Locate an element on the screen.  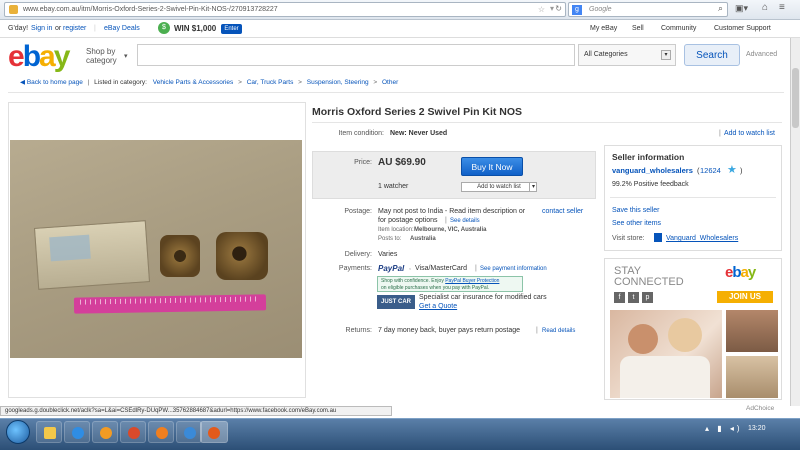
reload-icon: ↻ is located at coordinates (558, 8).